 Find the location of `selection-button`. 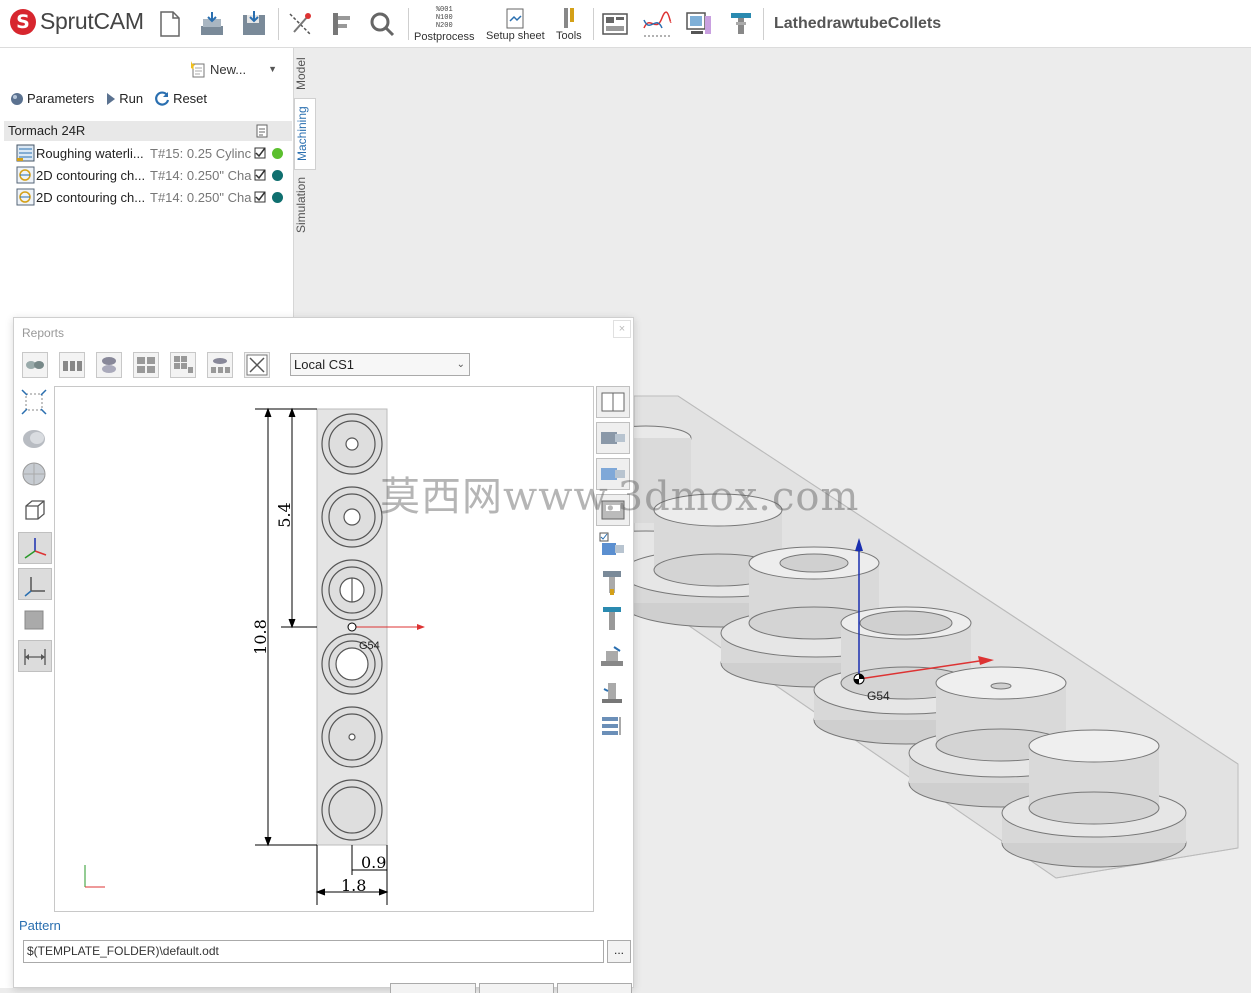

selection-button is located at coordinates (300, 24).